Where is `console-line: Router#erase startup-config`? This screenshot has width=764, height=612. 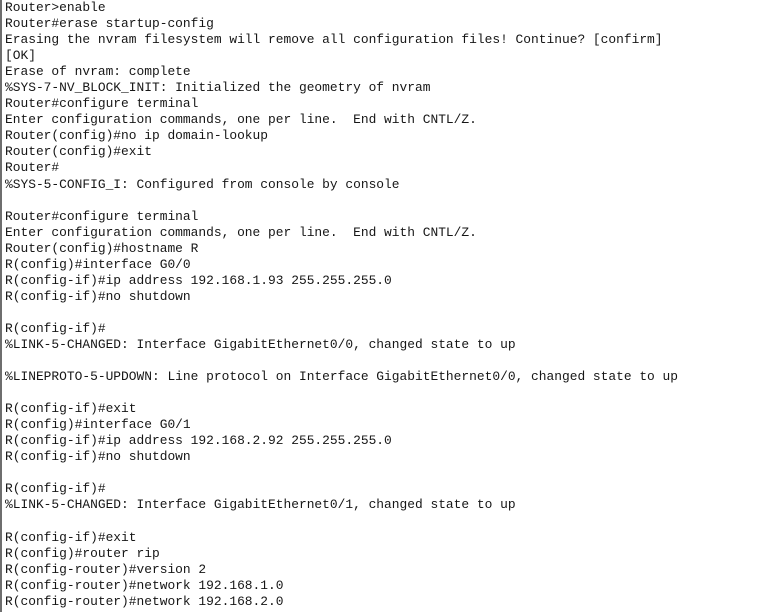
console-line: Router#erase startup-config is located at coordinates (109, 24).